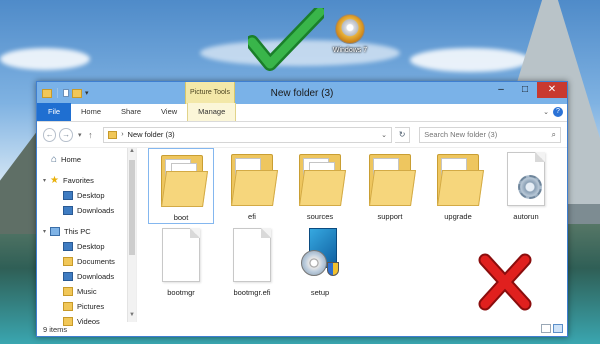 This screenshot has height=344, width=600. I want to click on maximize-button: □, so click(525, 90).